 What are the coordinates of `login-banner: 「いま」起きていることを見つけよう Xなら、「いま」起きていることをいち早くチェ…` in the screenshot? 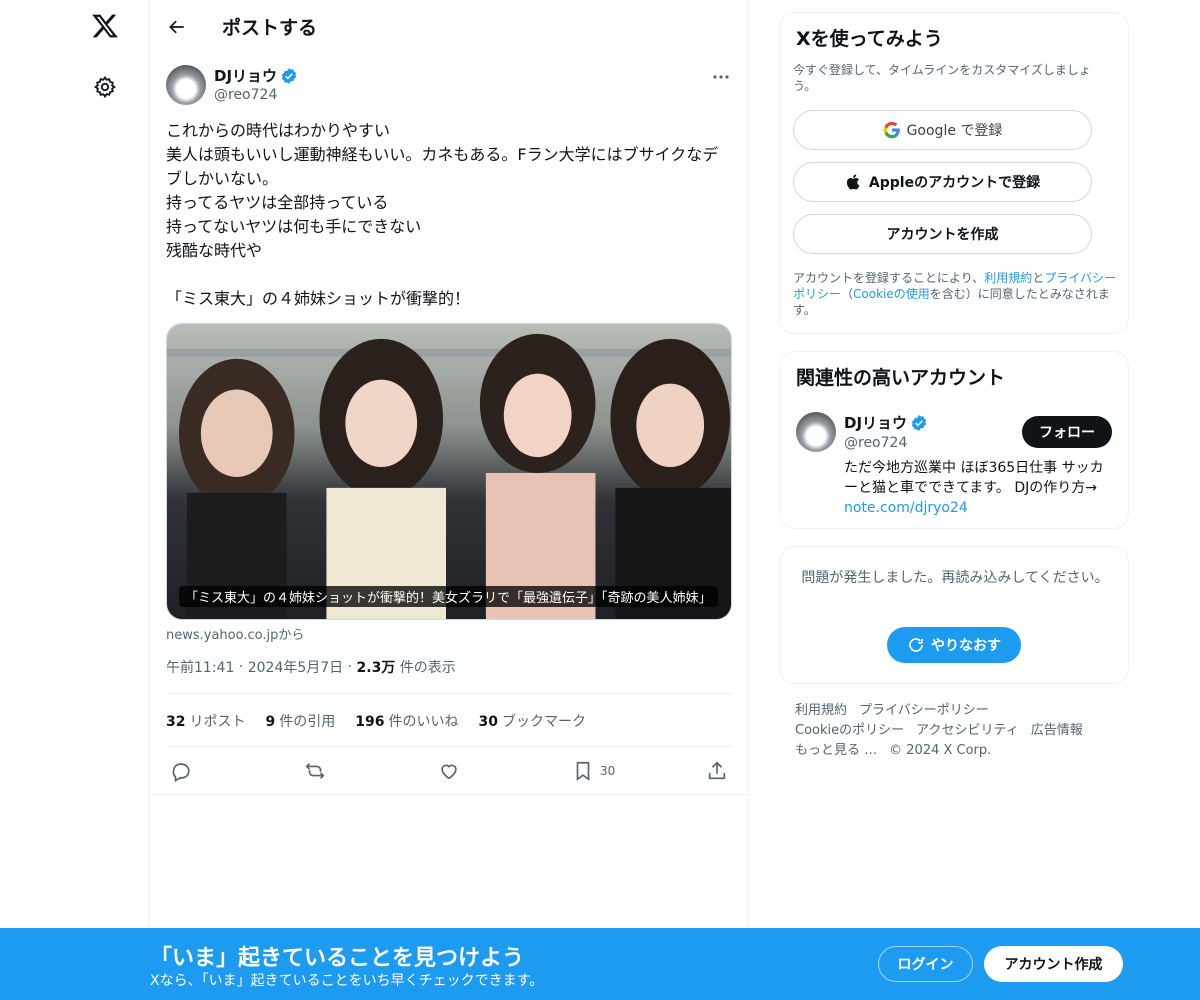 It's located at (600, 964).